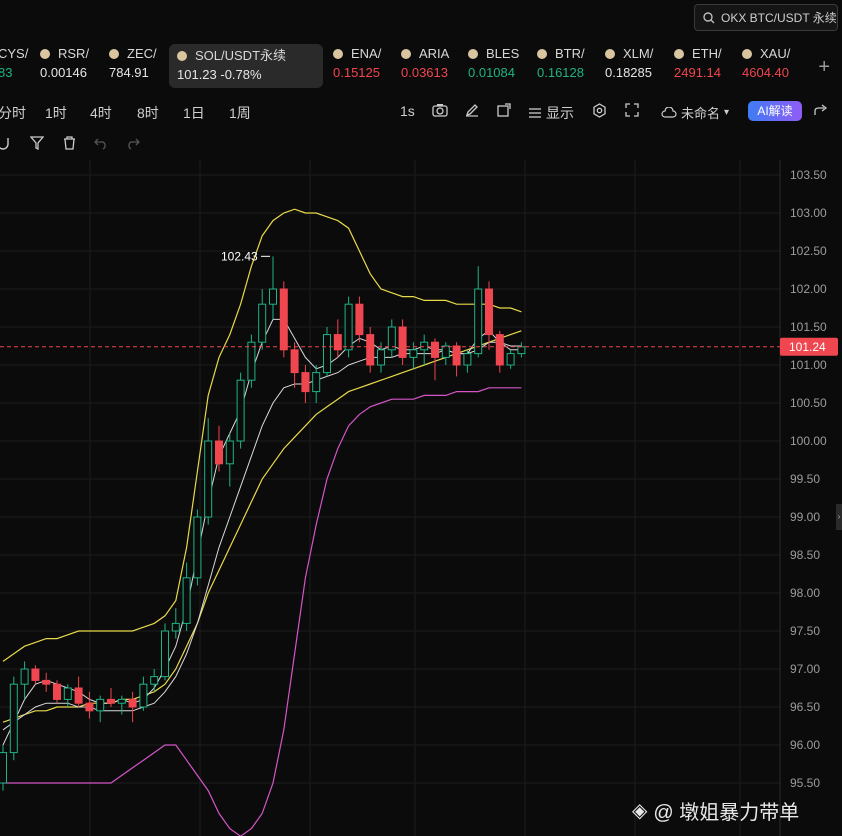 This screenshot has width=842, height=836. I want to click on chevron-down-icon: ▾, so click(727, 112).